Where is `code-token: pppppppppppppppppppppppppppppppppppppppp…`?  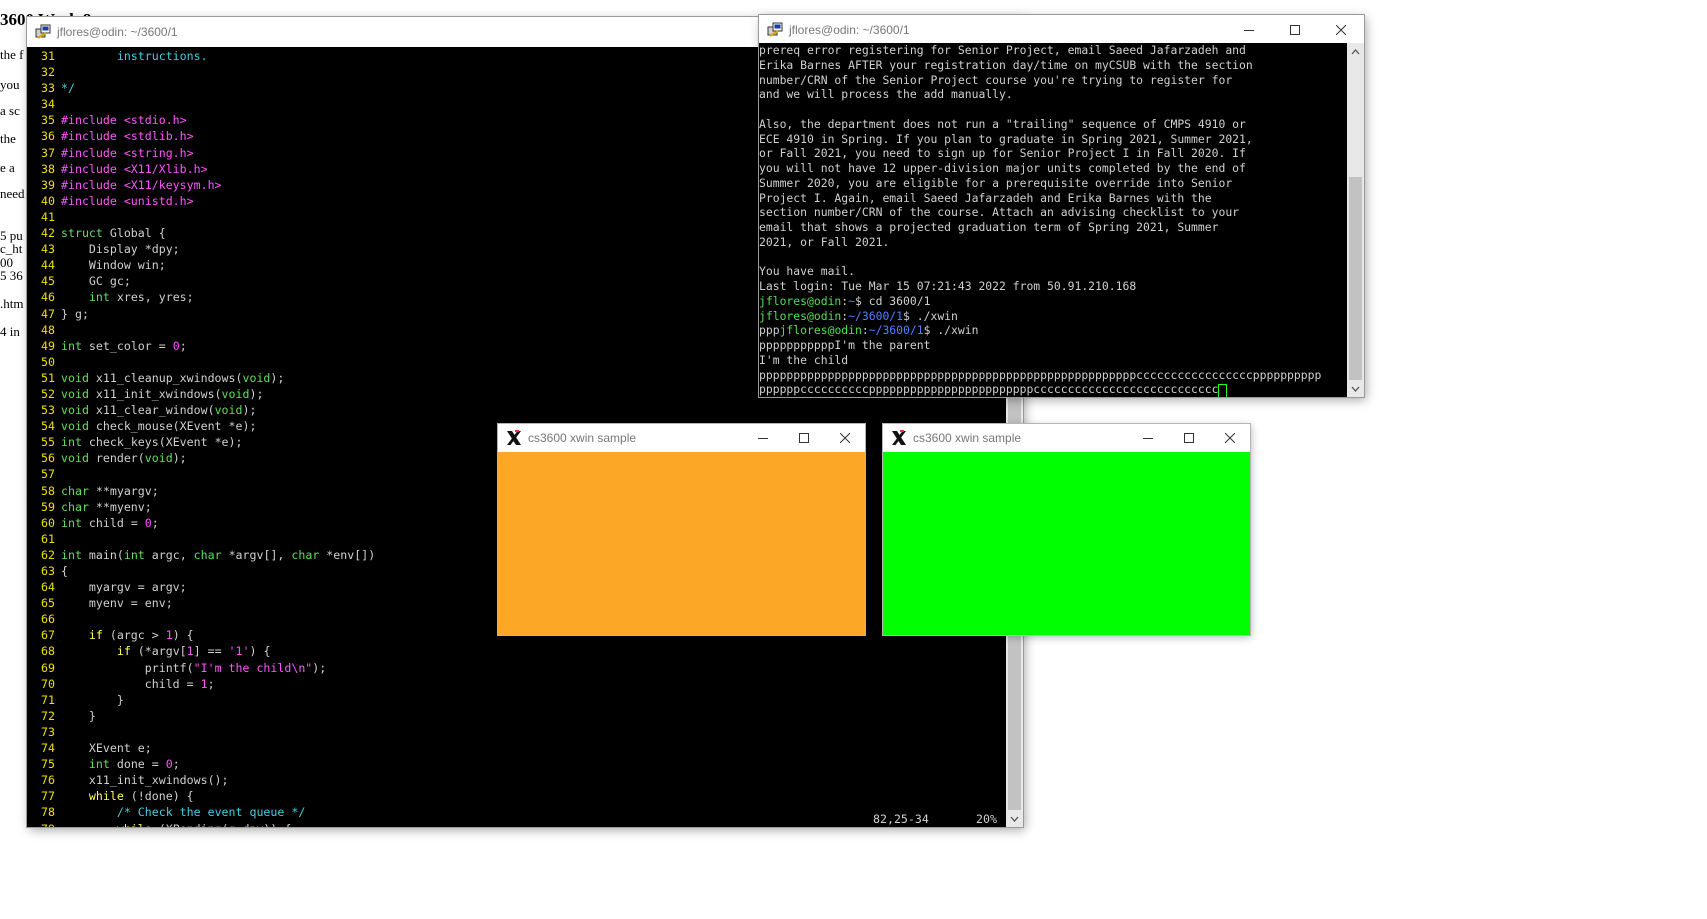 code-token: pppppppppppppppppppppppppppppppppppppppp… is located at coordinates (1040, 374).